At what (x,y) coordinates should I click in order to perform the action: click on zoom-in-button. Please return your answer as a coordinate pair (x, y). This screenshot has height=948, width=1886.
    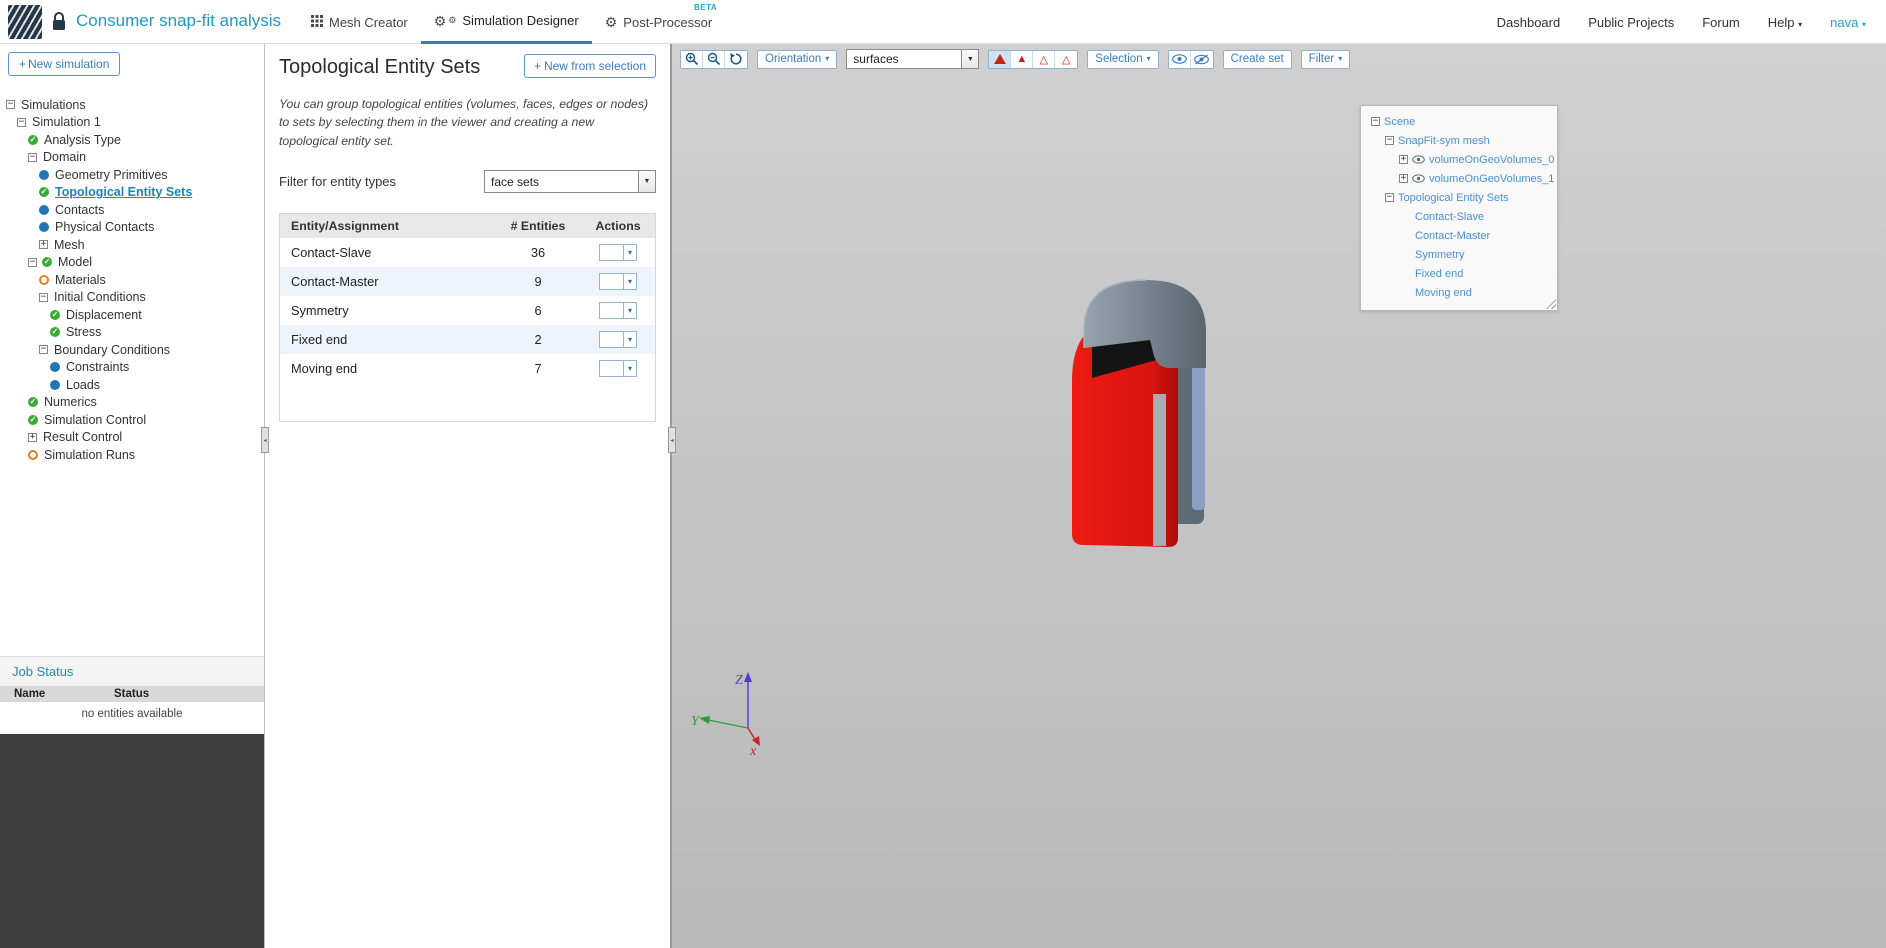
    Looking at the image, I should click on (692, 59).